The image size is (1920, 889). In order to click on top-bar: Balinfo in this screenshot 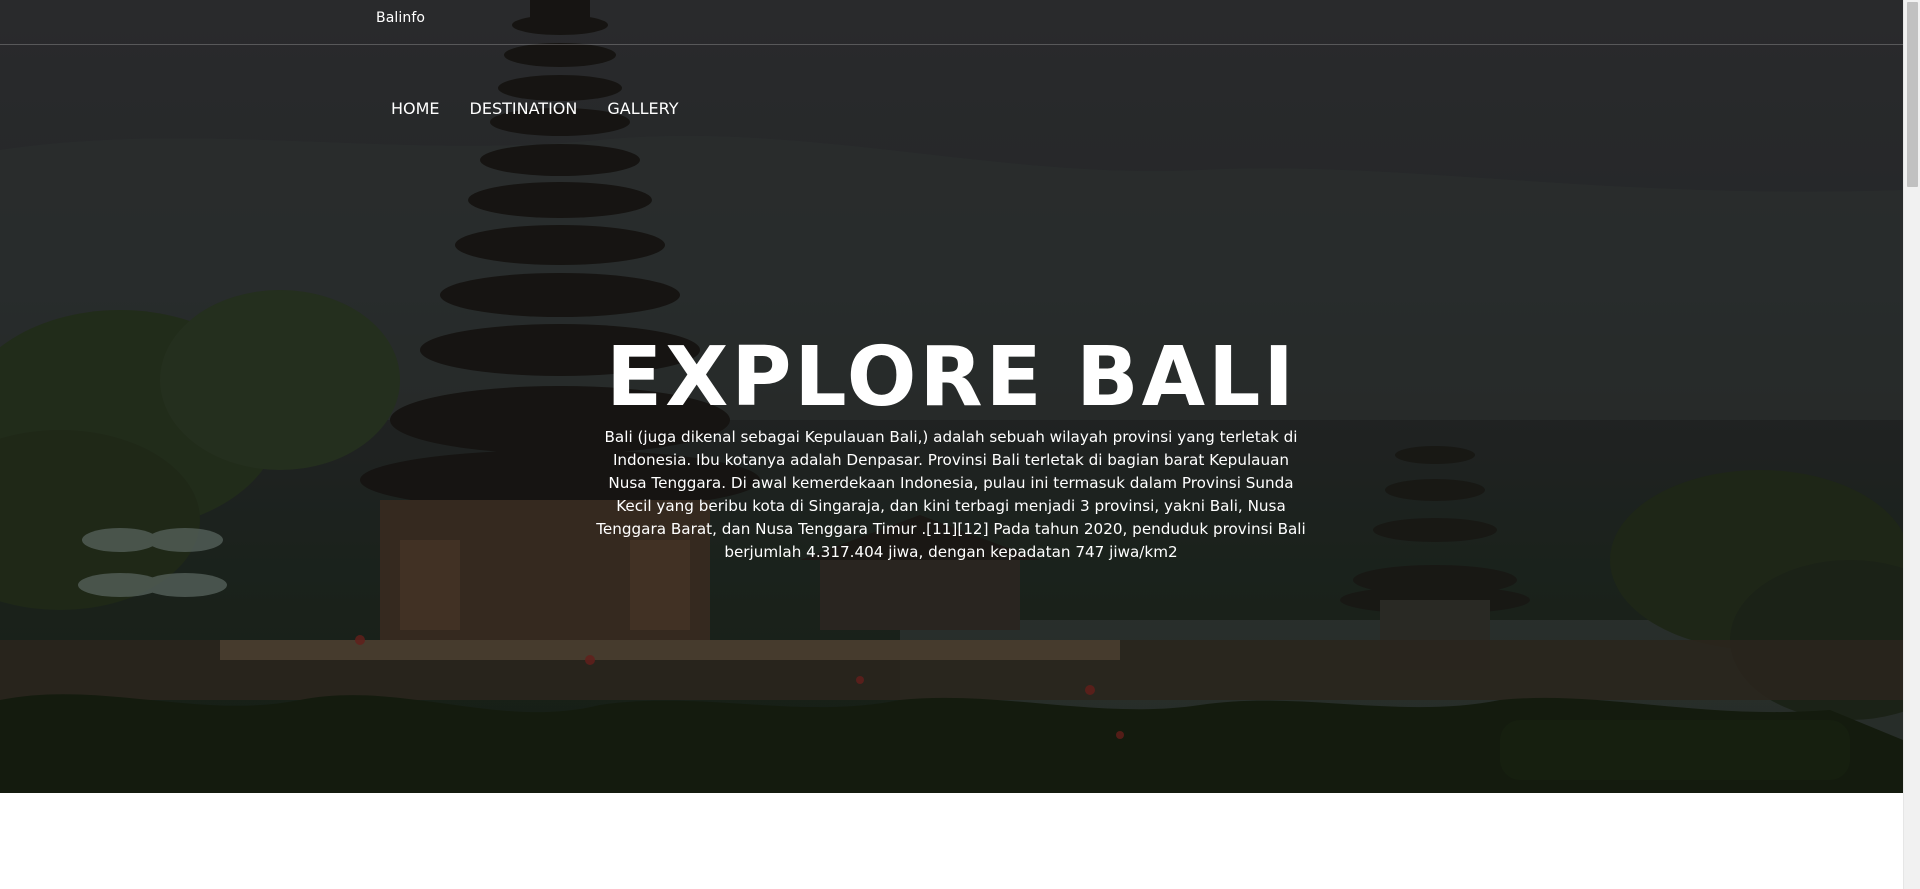, I will do `click(951, 22)`.